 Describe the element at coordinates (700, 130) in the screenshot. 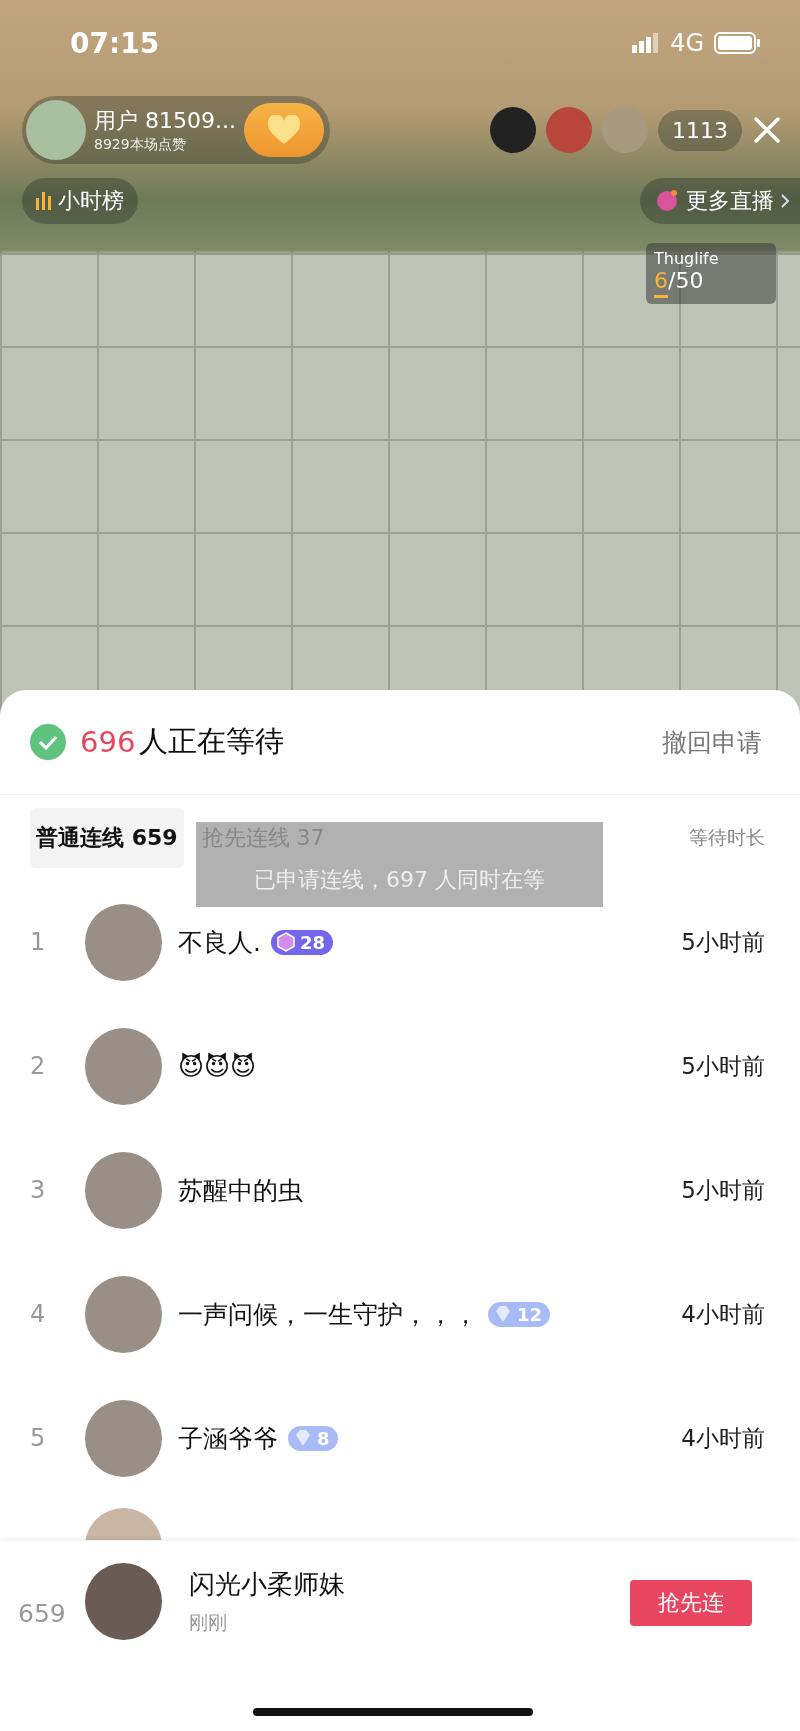

I see `viewer-count: 1113` at that location.